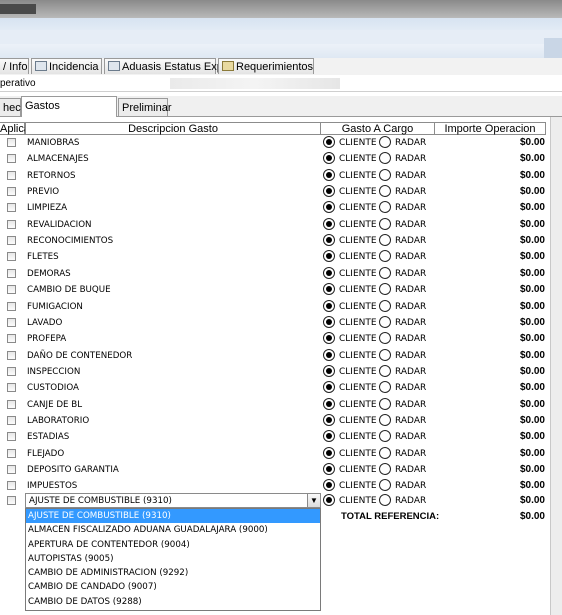  I want to click on tab-aduasis-estatus: Aduasis Estatus Exp, so click(163, 66).